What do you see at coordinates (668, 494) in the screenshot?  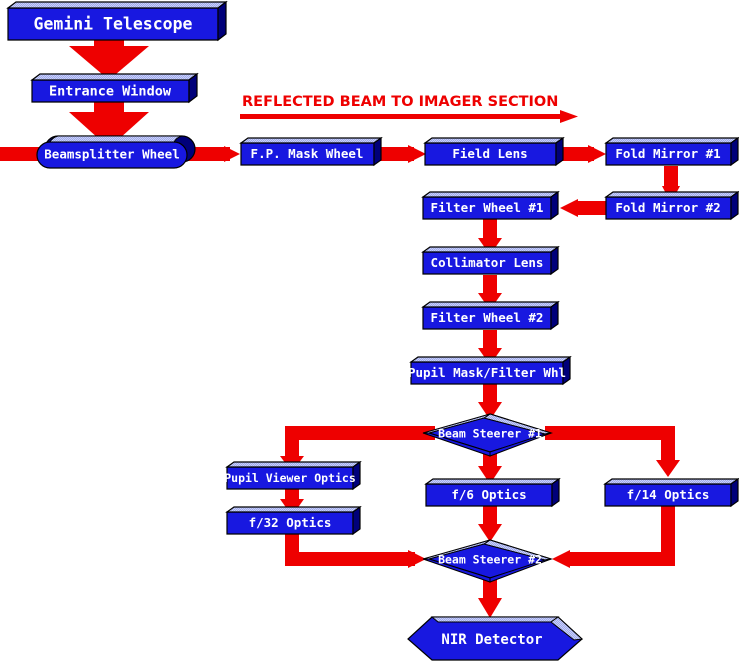 I see `node-label: f/14 Optics` at bounding box center [668, 494].